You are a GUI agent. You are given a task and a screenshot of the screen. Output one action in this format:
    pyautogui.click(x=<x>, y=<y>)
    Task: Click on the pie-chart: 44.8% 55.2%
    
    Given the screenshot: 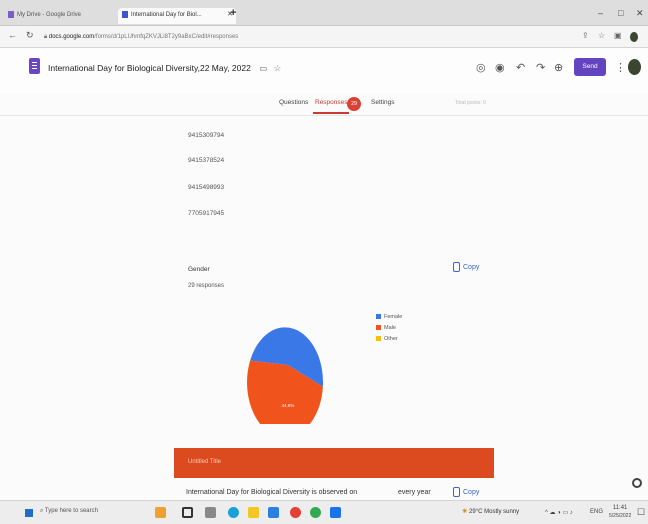 What is the action you would take?
    pyautogui.click(x=285, y=373)
    